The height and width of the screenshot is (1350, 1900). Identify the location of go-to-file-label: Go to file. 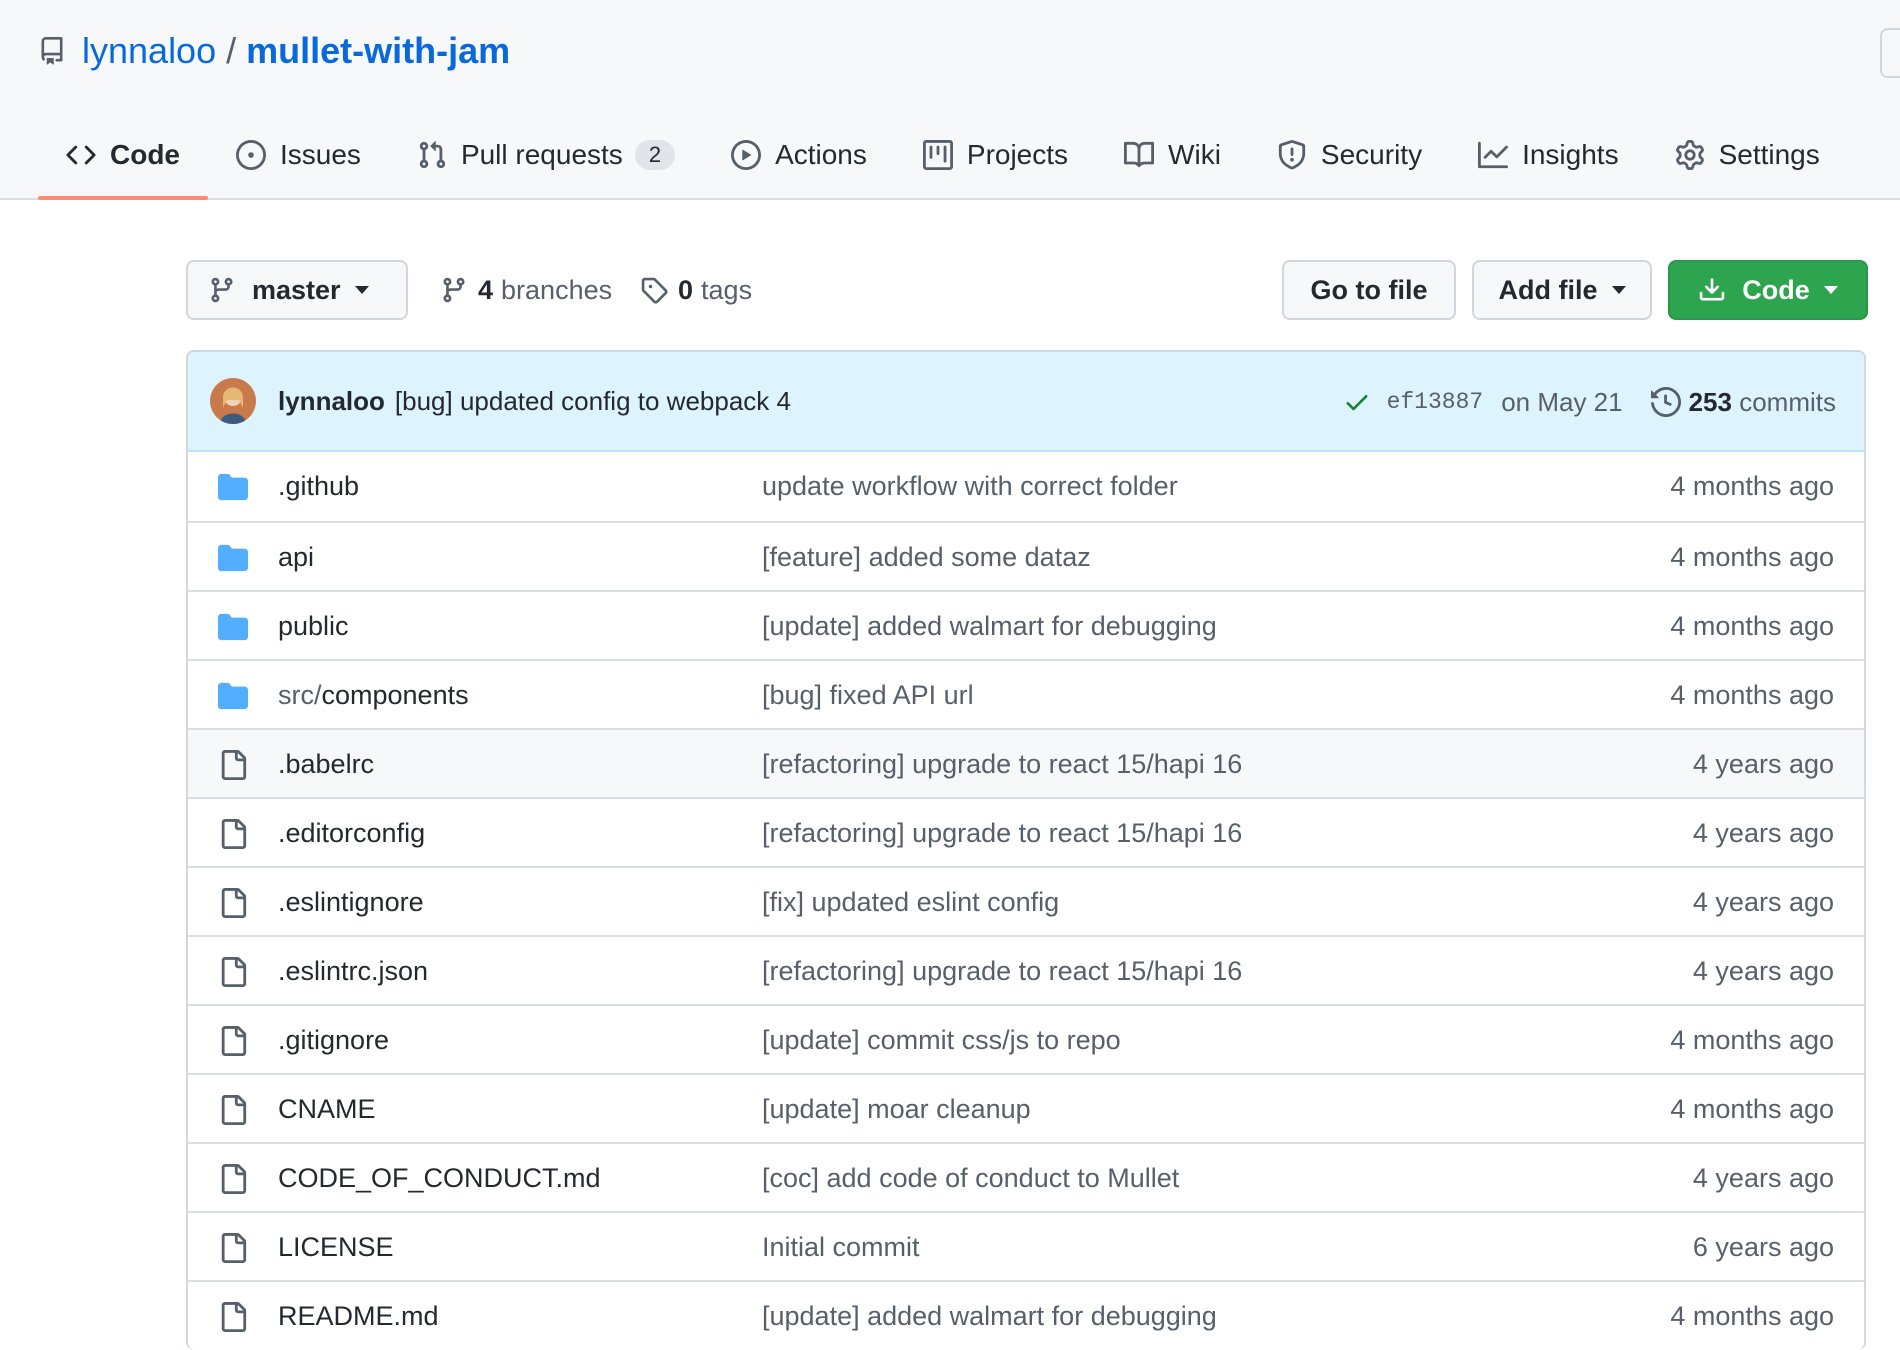
(1369, 289).